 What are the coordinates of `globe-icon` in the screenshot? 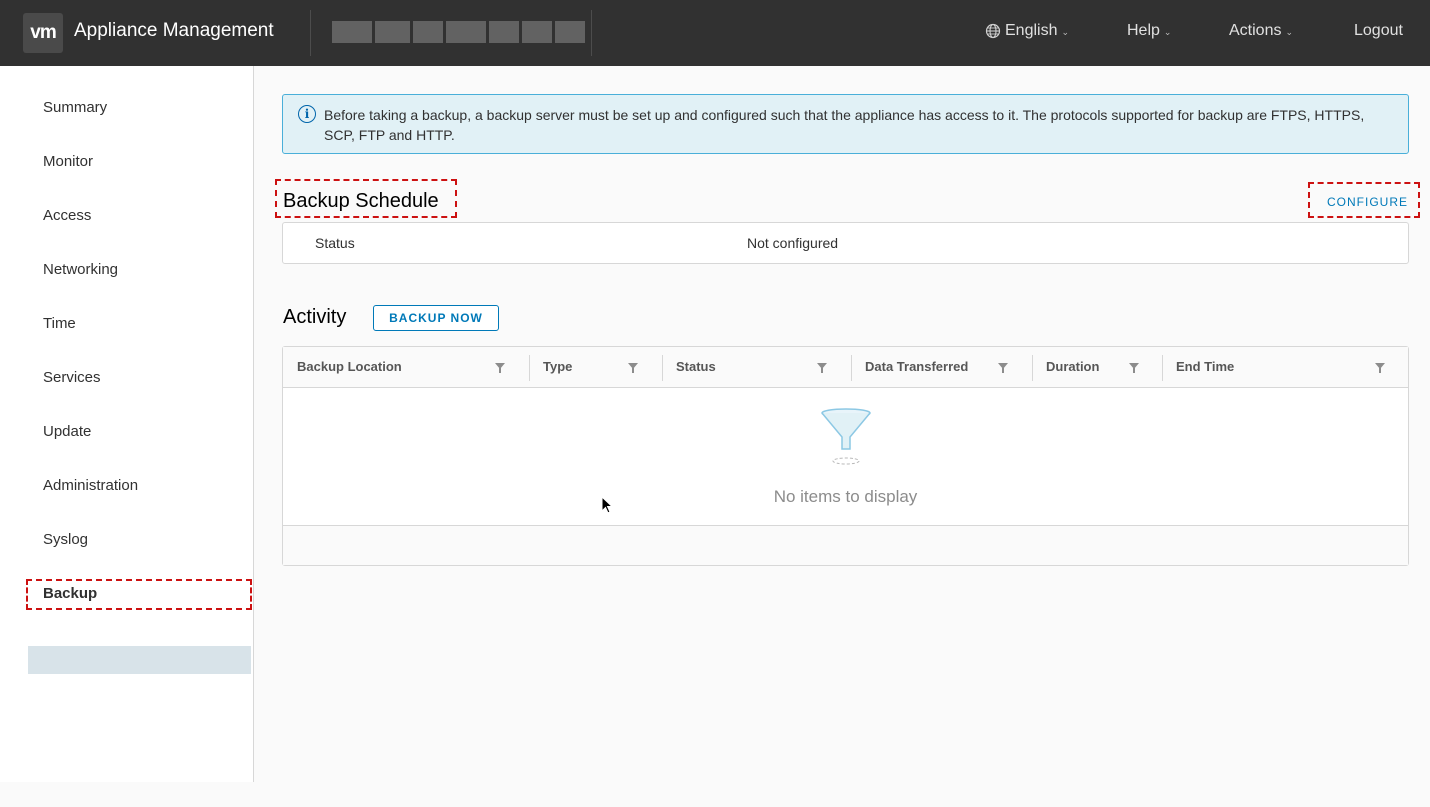 It's located at (993, 31).